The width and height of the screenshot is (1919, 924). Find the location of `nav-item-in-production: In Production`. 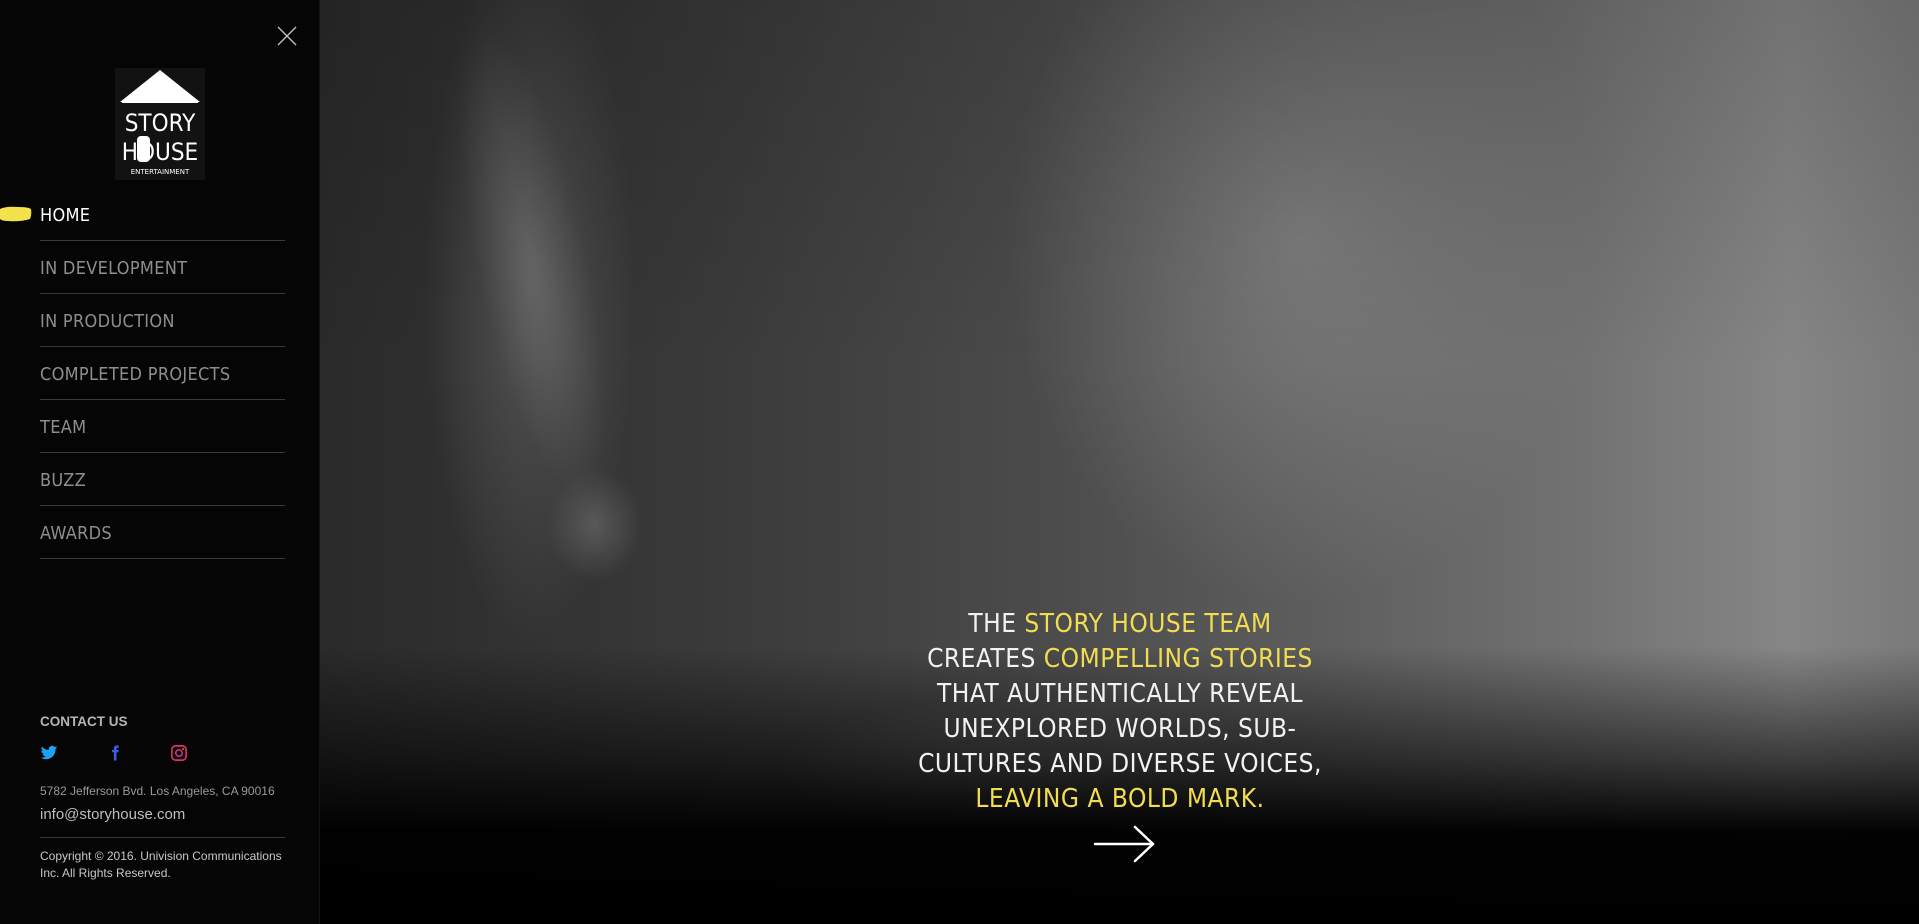

nav-item-in-production: In Production is located at coordinates (162, 320).